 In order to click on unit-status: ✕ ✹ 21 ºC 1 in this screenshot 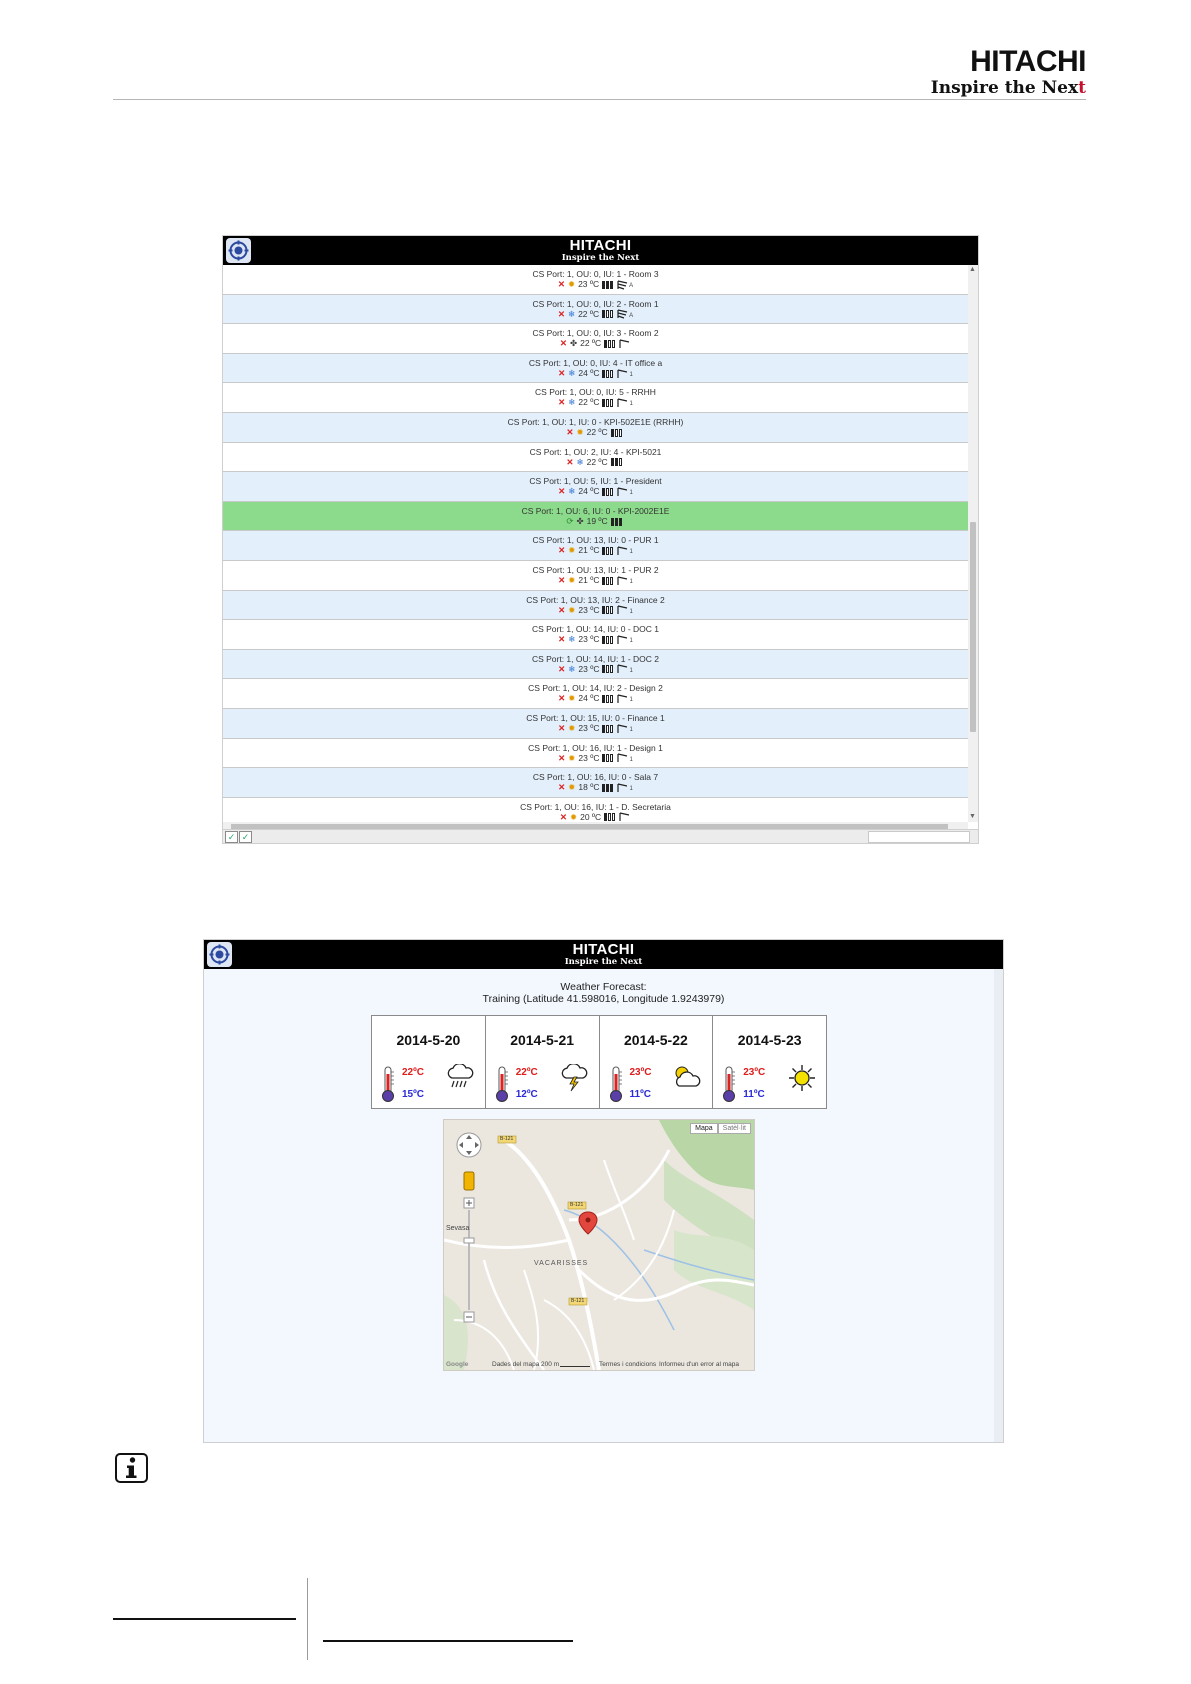, I will do `click(595, 581)`.